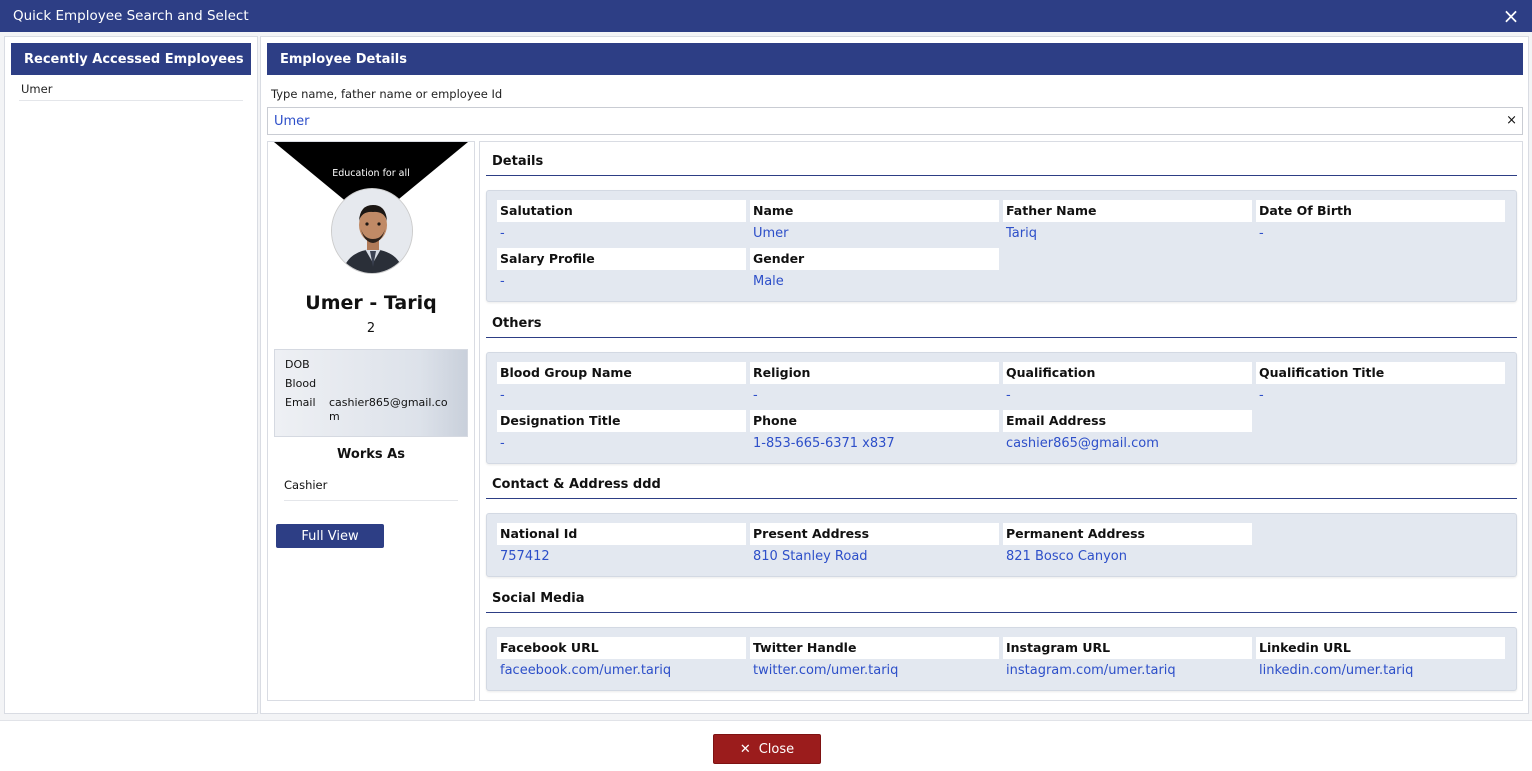  Describe the element at coordinates (1127, 433) in the screenshot. I see `field-email-address: Email Address cashier865@gmail.com` at that location.